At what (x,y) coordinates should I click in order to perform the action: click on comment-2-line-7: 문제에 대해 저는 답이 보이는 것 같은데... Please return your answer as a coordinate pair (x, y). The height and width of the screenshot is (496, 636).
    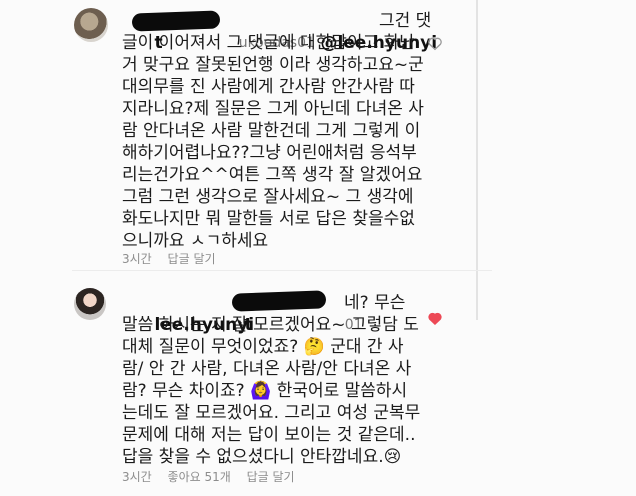
    Looking at the image, I should click on (269, 435).